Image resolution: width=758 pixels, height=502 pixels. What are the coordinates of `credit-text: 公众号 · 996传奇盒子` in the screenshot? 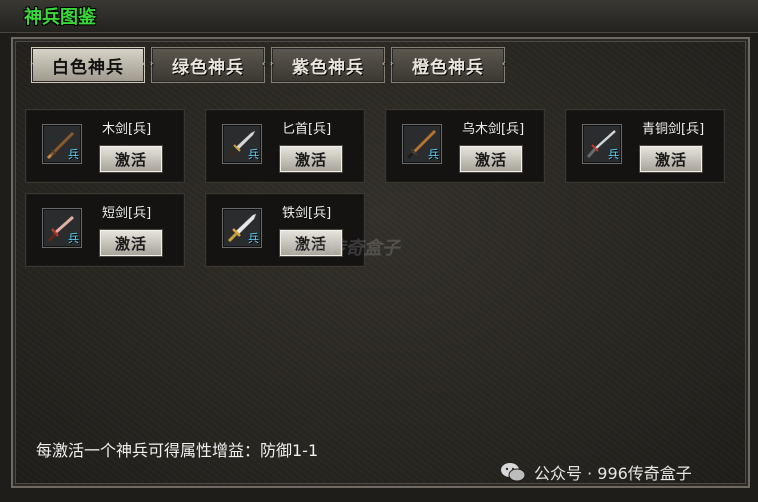 It's located at (613, 473).